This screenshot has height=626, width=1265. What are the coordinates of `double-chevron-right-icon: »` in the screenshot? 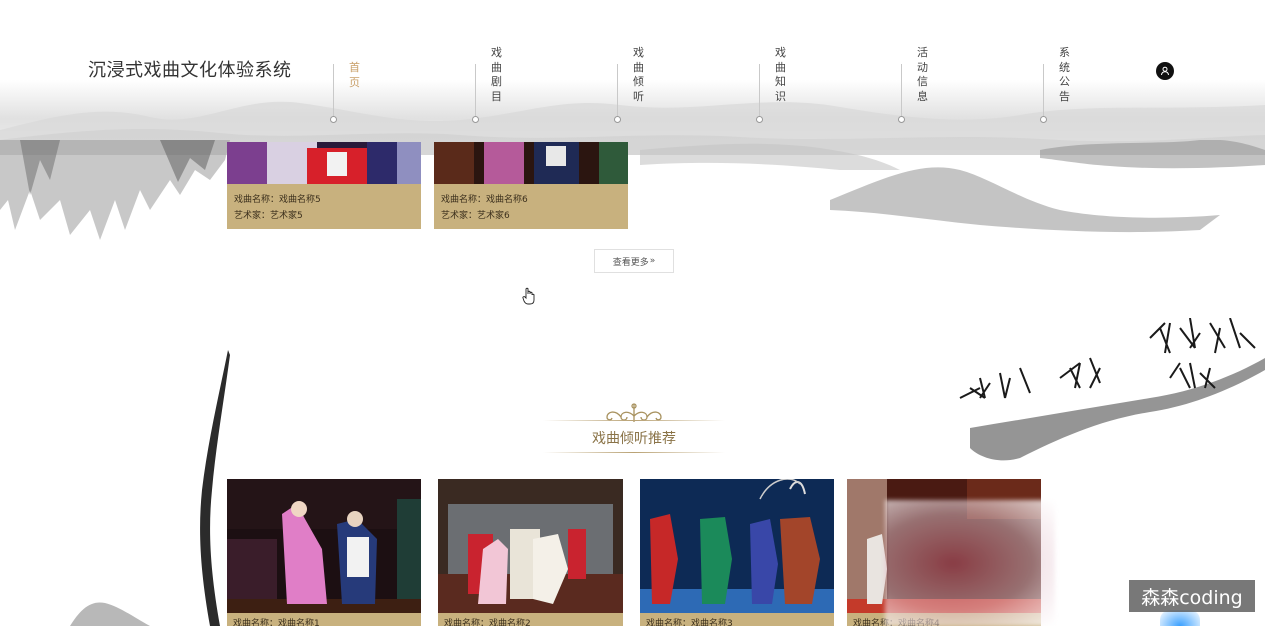 It's located at (652, 261).